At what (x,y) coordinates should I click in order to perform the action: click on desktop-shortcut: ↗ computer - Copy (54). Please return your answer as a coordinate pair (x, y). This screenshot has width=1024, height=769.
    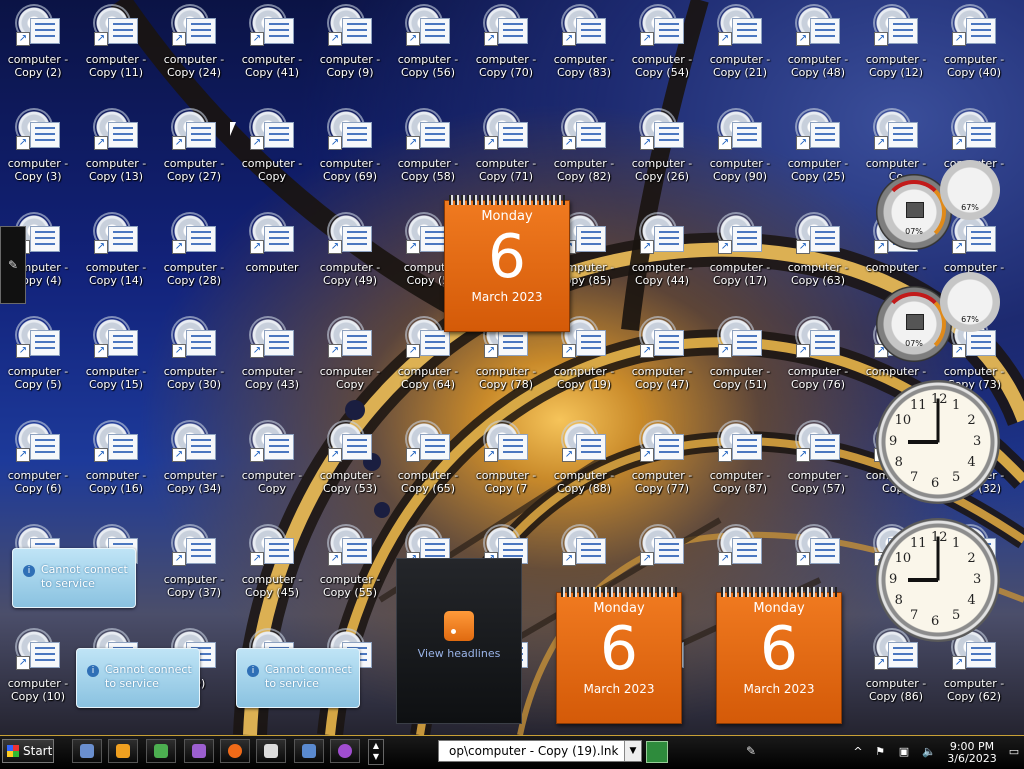
    Looking at the image, I should click on (662, 45).